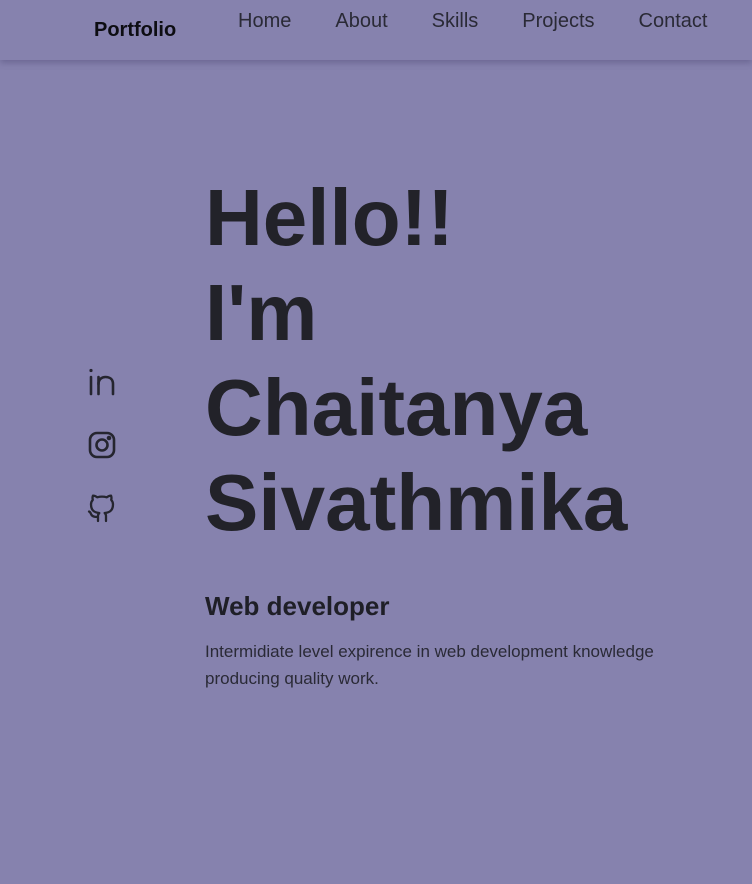  Describe the element at coordinates (416, 502) in the screenshot. I see `hero-last-name: Sivathmika` at that location.